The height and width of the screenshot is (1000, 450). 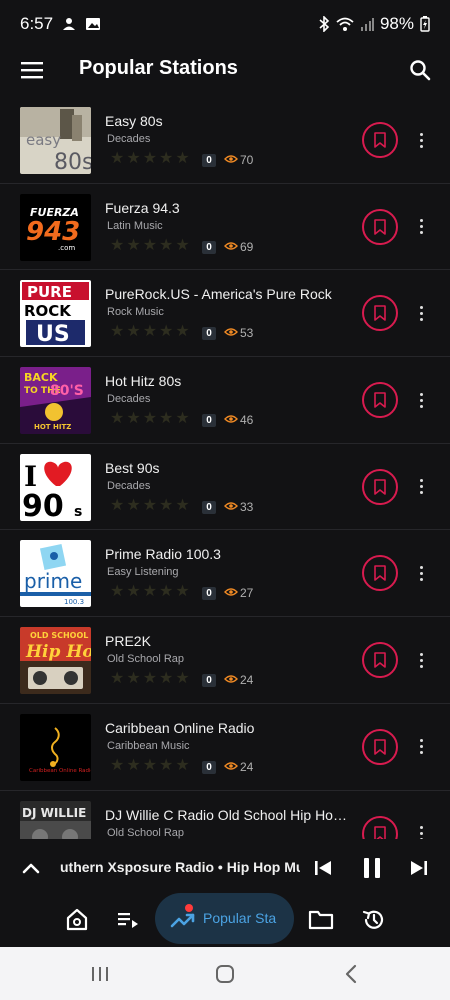 I want to click on mini-player: uthern Xsposure Radio • Hip Hop Music, so click(x=225, y=868).